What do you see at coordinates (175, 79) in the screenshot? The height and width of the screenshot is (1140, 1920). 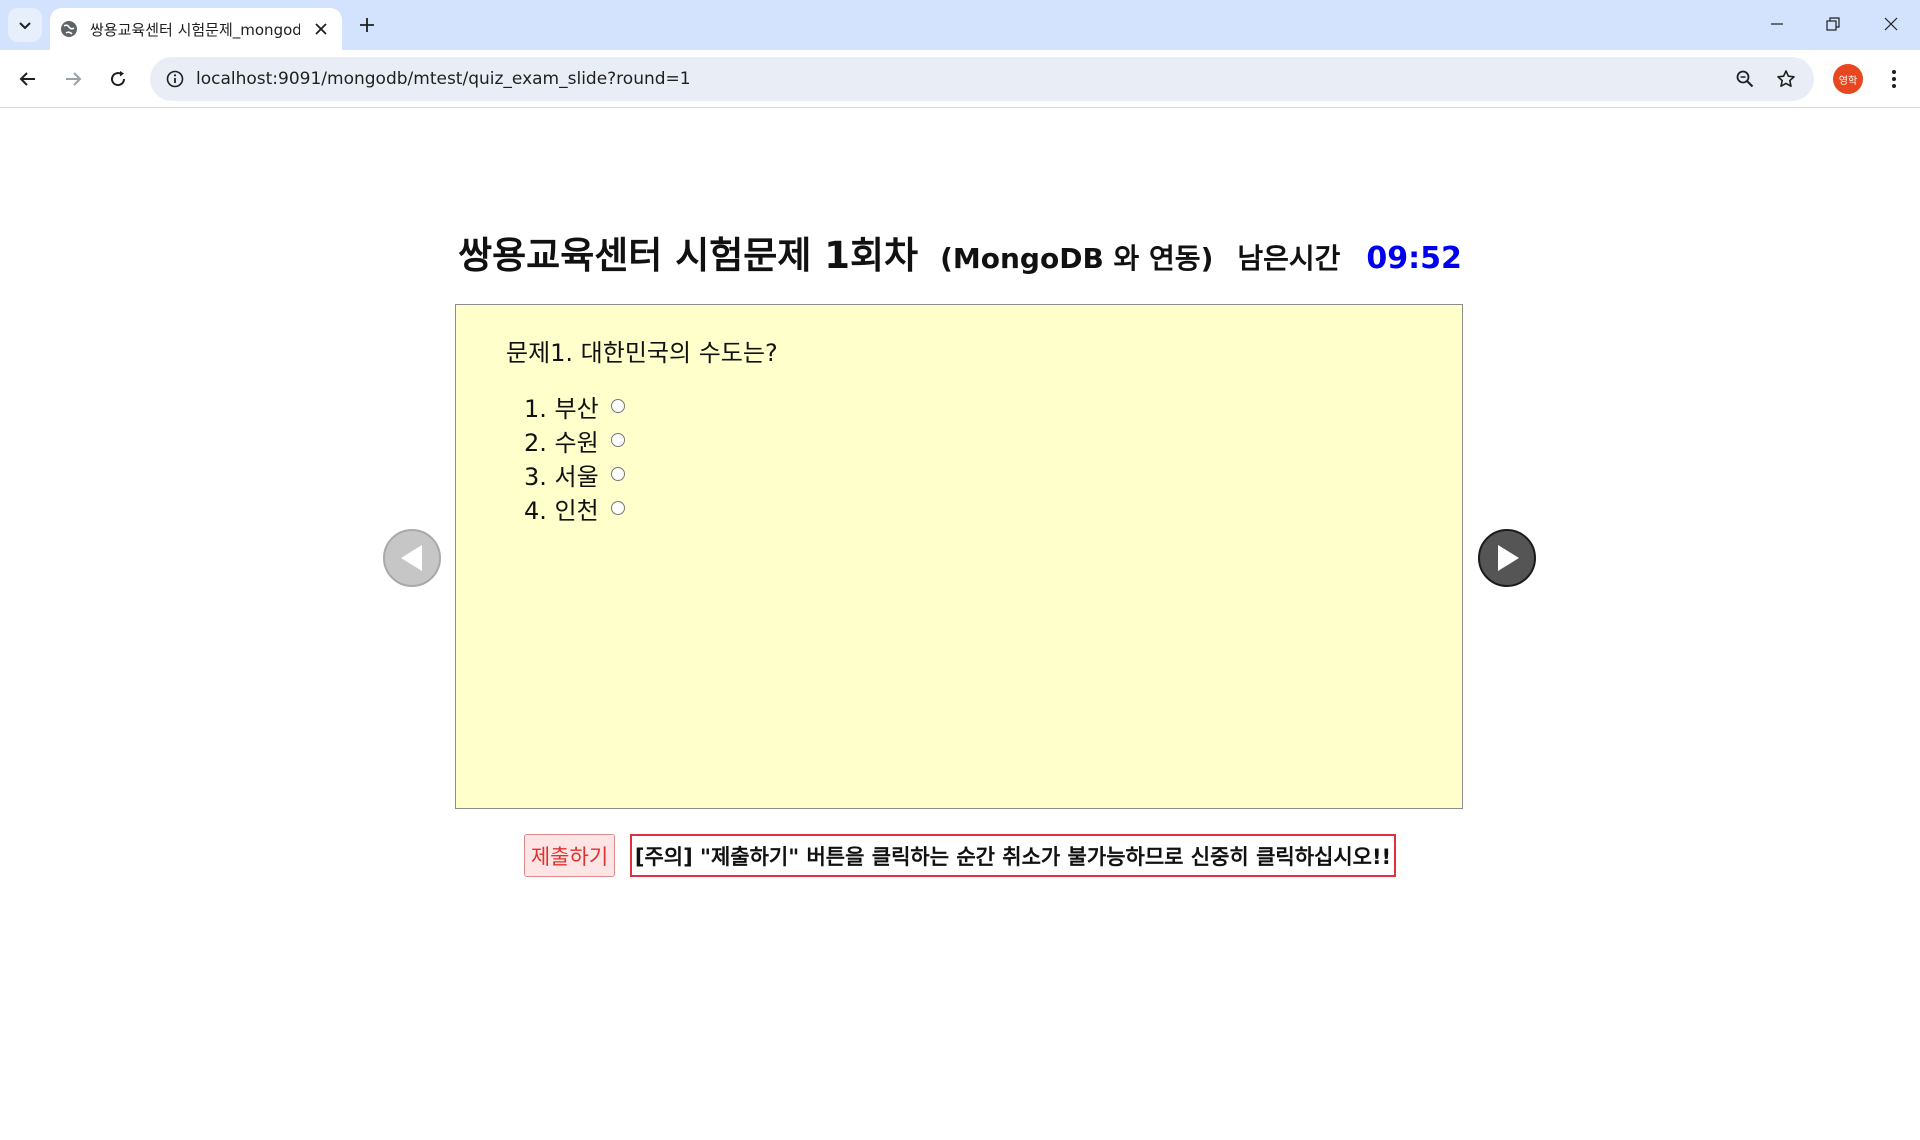 I see `site-info-icon` at bounding box center [175, 79].